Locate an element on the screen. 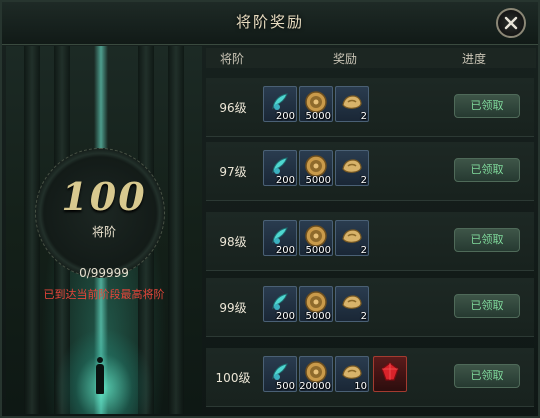 The height and width of the screenshot is (418, 540). rank-label: 将阶 is located at coordinates (103, 232).